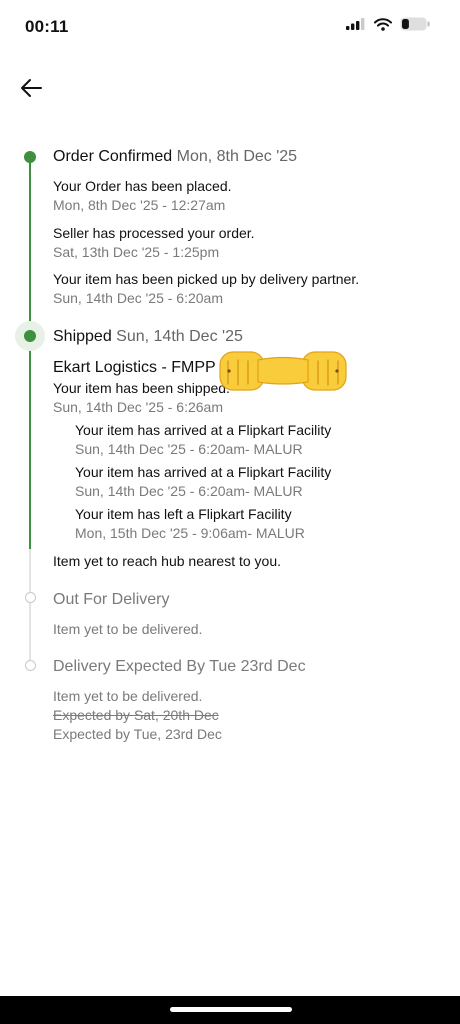  I want to click on sub-event-text: Your item has left a Flipkart Facility, so click(183, 514).